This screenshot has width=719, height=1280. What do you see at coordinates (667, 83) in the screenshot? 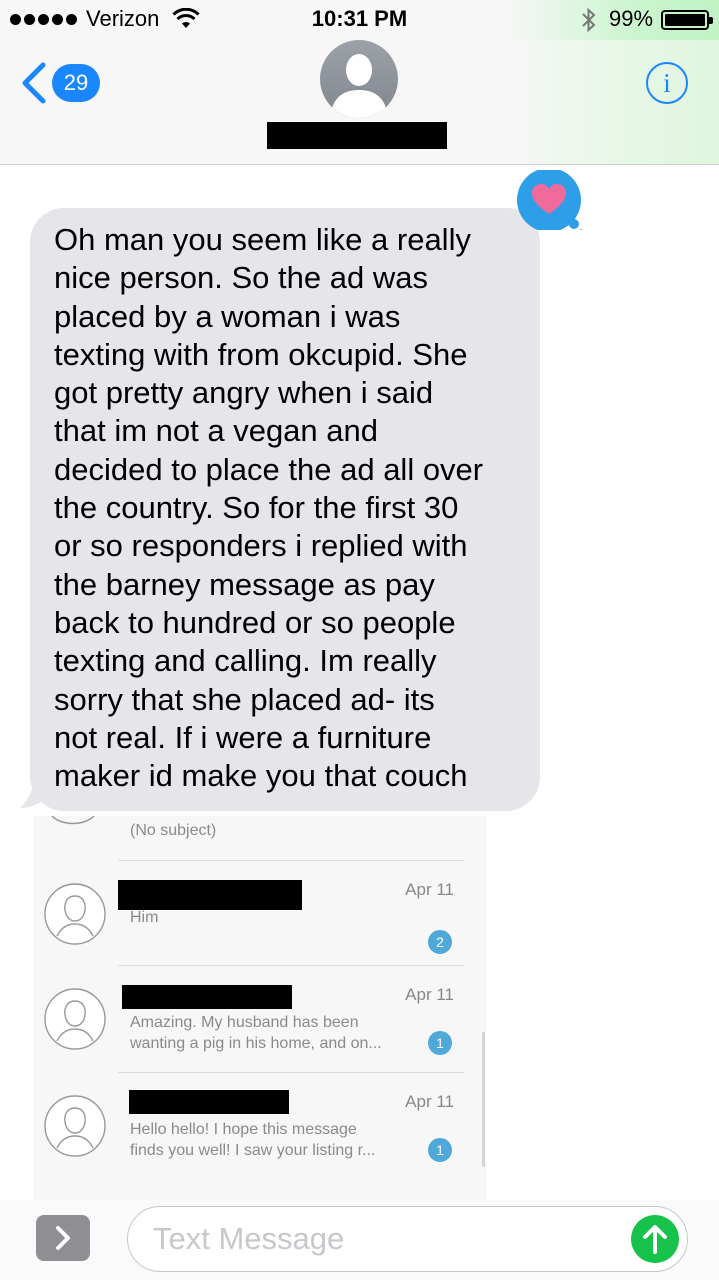
I see `info-icon: i` at bounding box center [667, 83].